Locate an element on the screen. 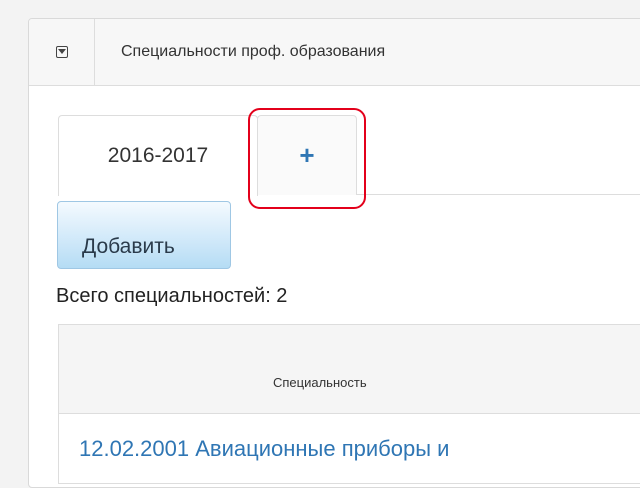  collapse-toggle-icon is located at coordinates (61, 52).